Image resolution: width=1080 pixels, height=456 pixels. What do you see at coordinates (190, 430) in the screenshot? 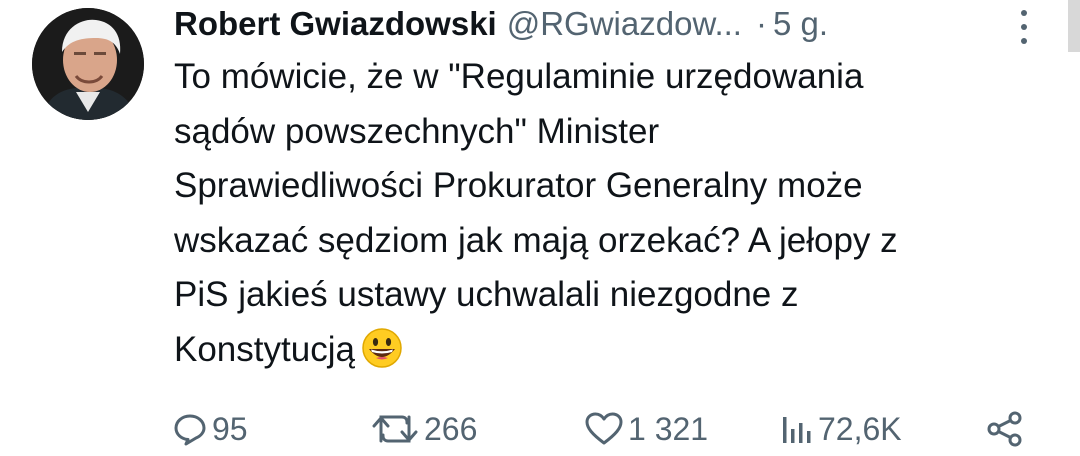
I see `reply-icon` at bounding box center [190, 430].